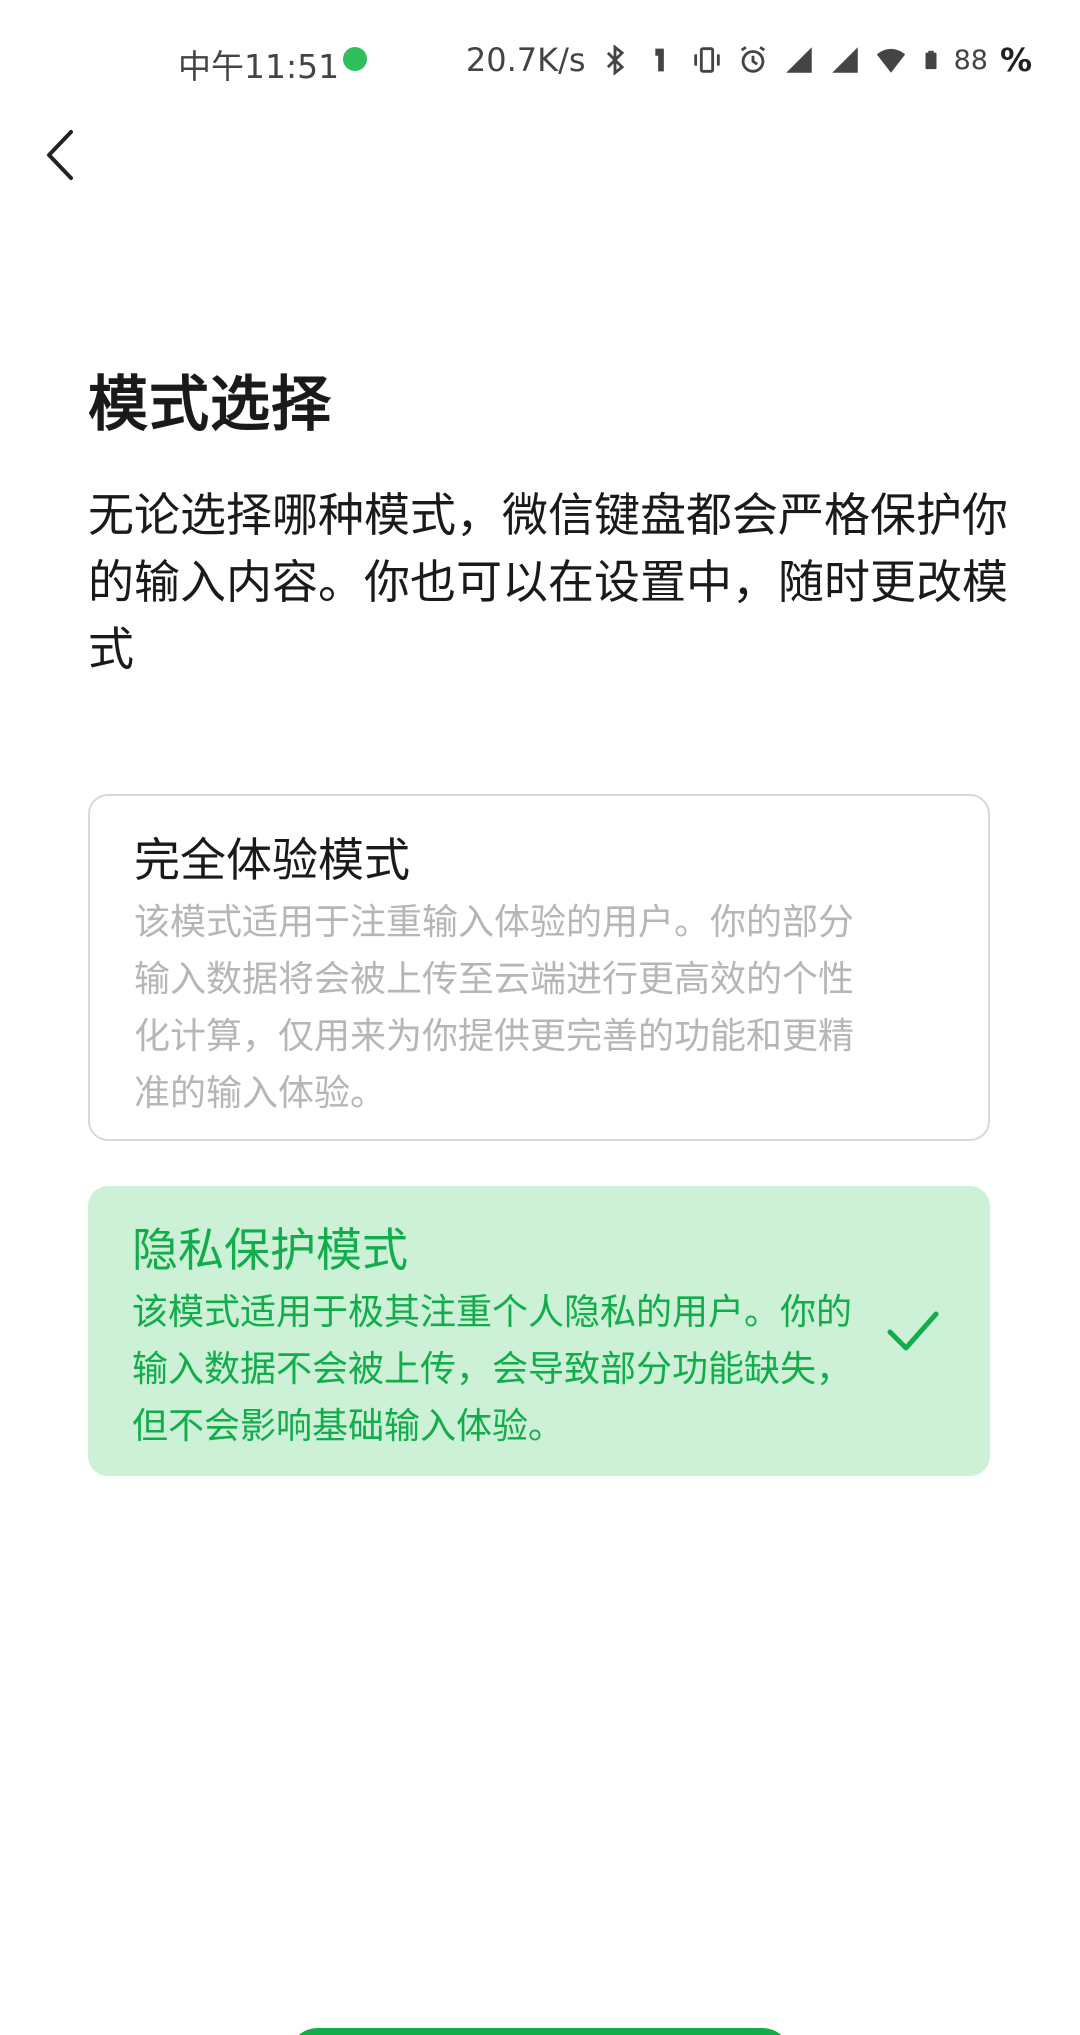 This screenshot has width=1080, height=2035. What do you see at coordinates (259, 66) in the screenshot?
I see `status-time: 中午11:51` at bounding box center [259, 66].